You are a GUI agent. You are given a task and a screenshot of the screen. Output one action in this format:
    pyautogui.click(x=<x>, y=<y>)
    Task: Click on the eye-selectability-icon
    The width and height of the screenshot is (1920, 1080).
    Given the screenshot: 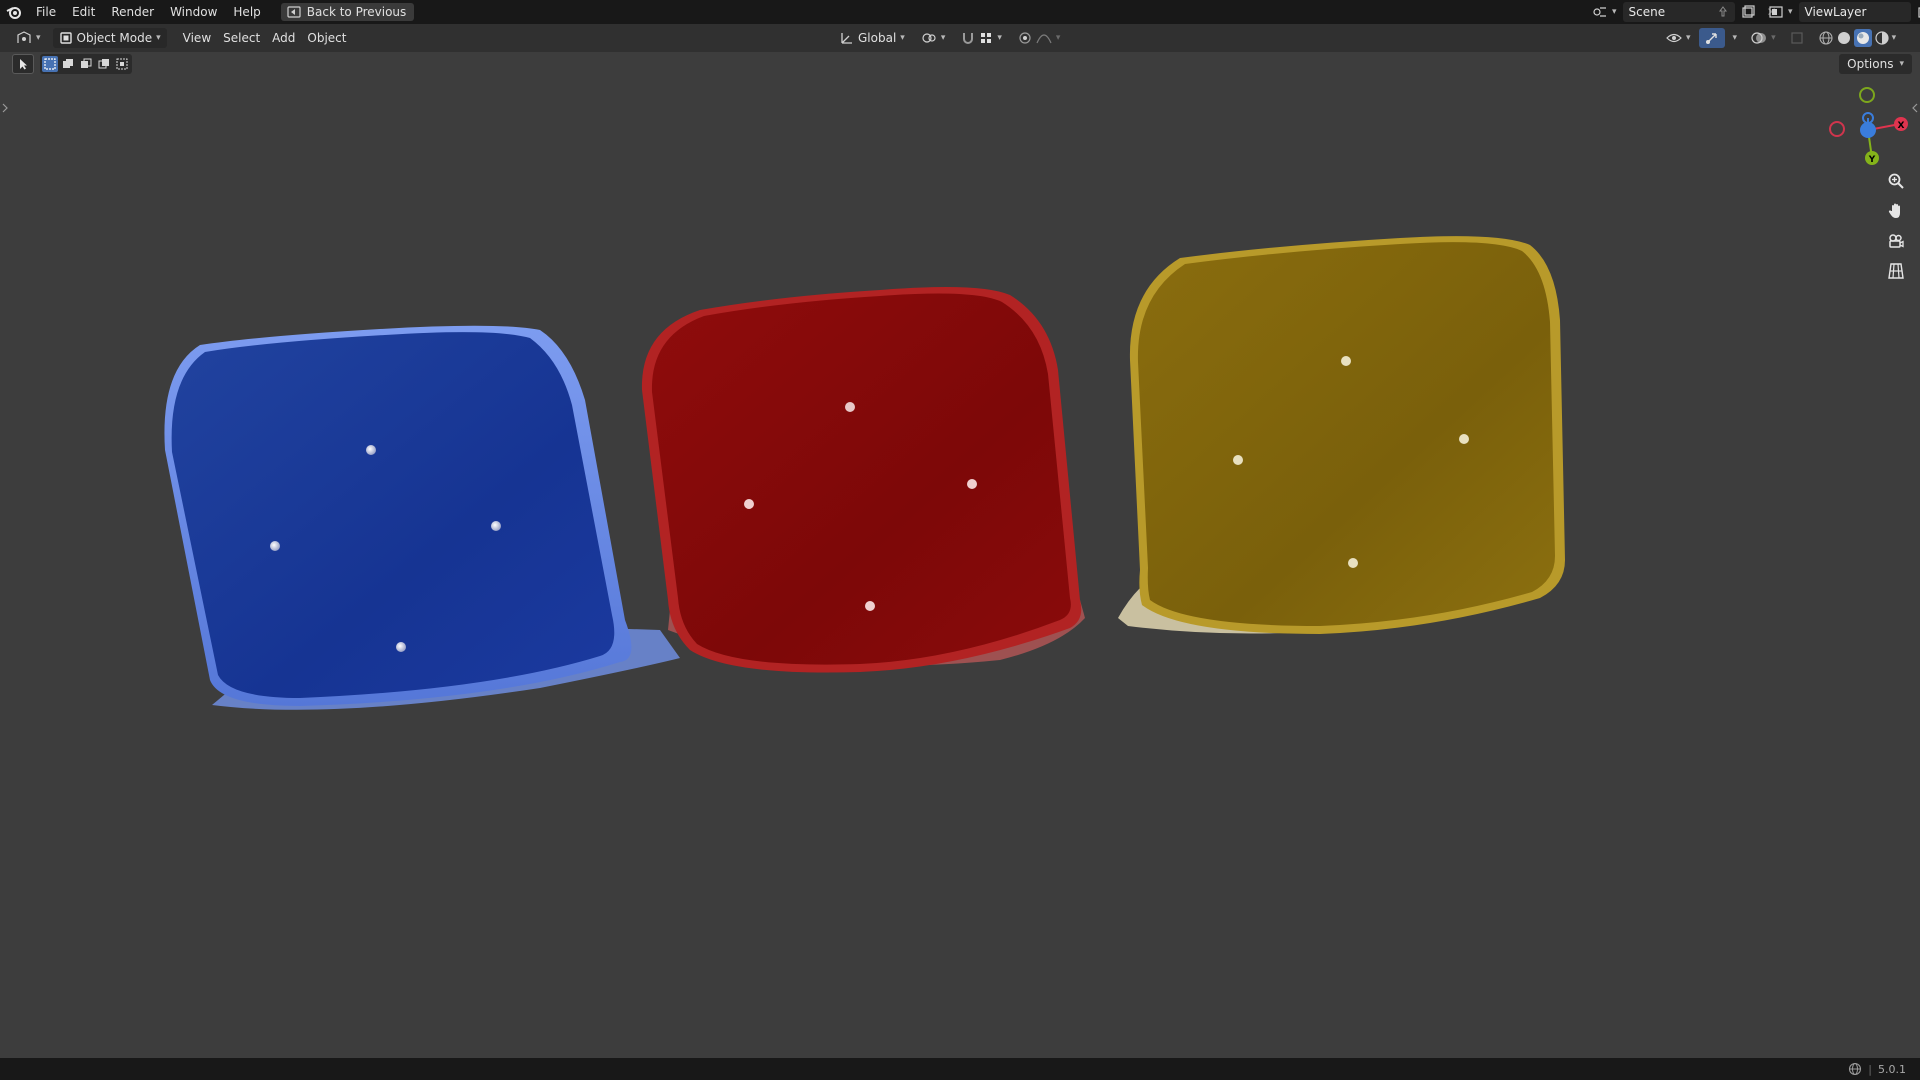 What is the action you would take?
    pyautogui.click(x=1674, y=38)
    